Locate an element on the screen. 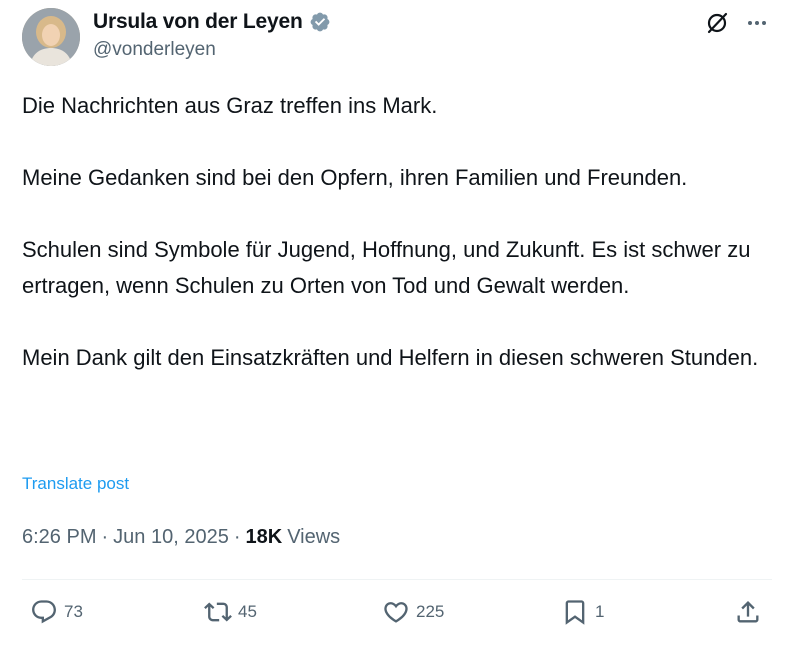 This screenshot has height=645, width=800. share-icon is located at coordinates (748, 612).